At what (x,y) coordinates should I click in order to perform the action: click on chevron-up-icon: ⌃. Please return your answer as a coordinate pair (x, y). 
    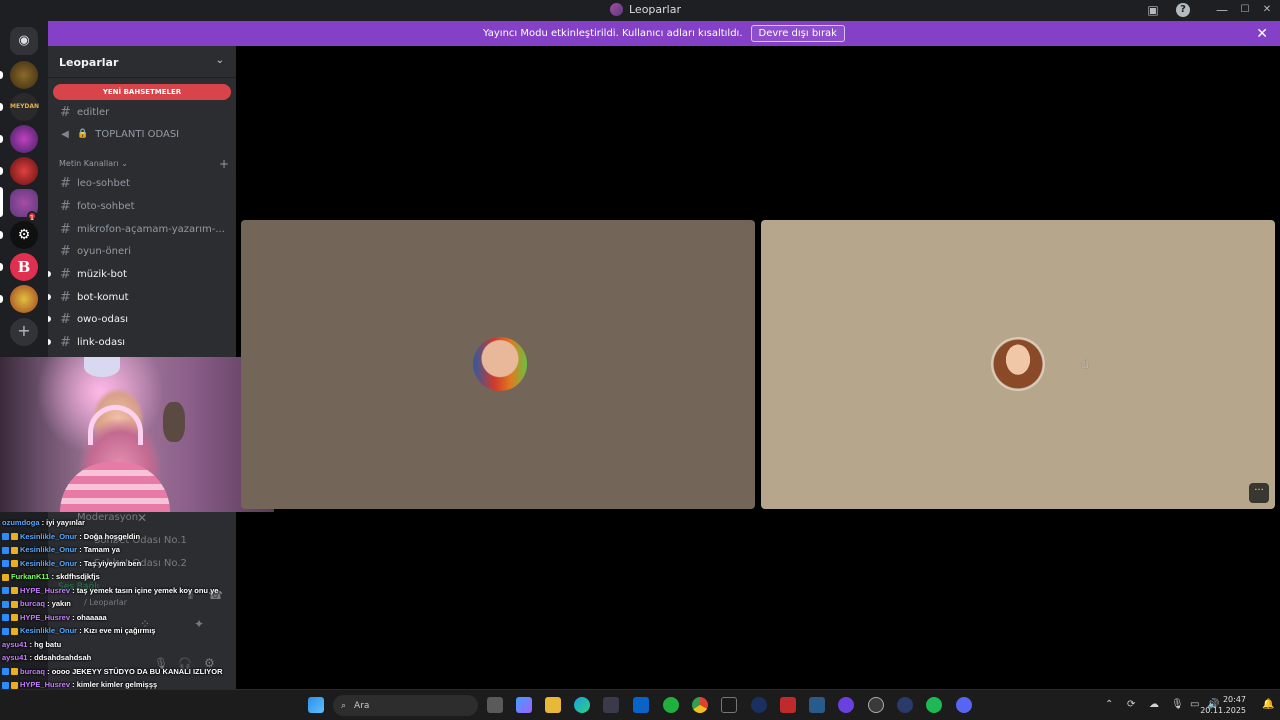
    Looking at the image, I should click on (1109, 704).